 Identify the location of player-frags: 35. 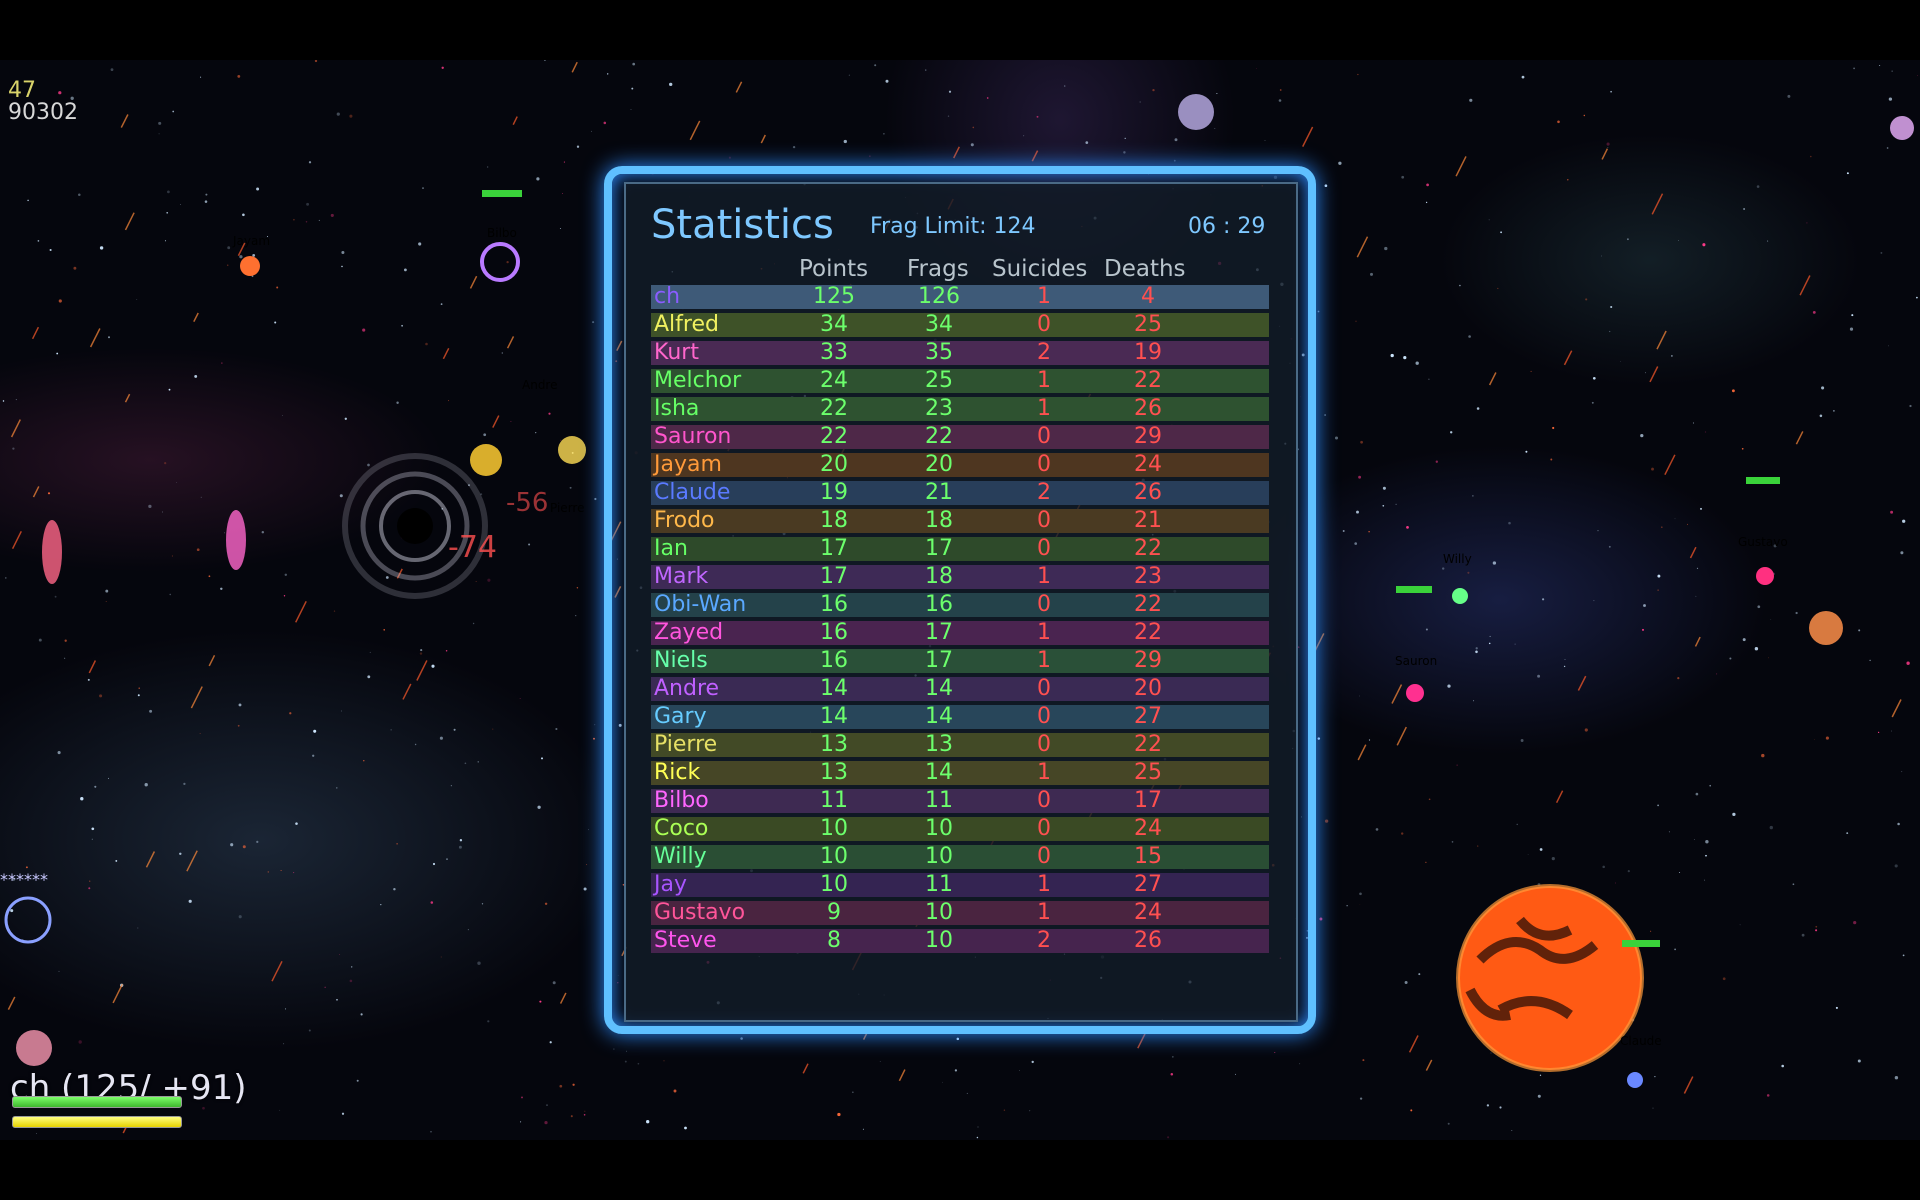
(939, 352).